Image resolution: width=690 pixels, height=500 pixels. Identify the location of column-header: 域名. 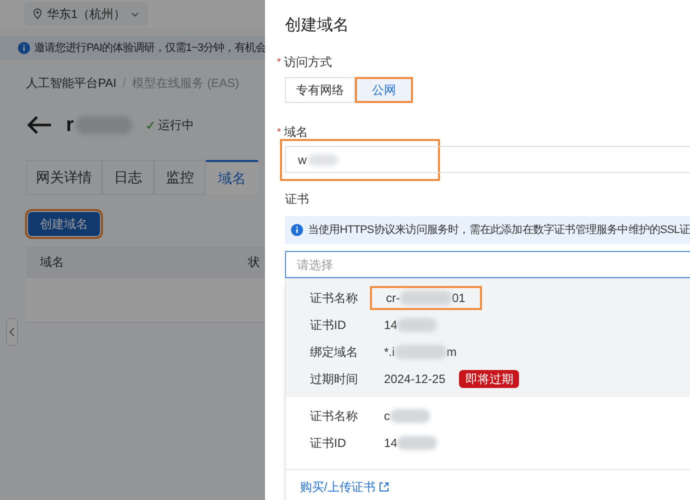
(52, 262).